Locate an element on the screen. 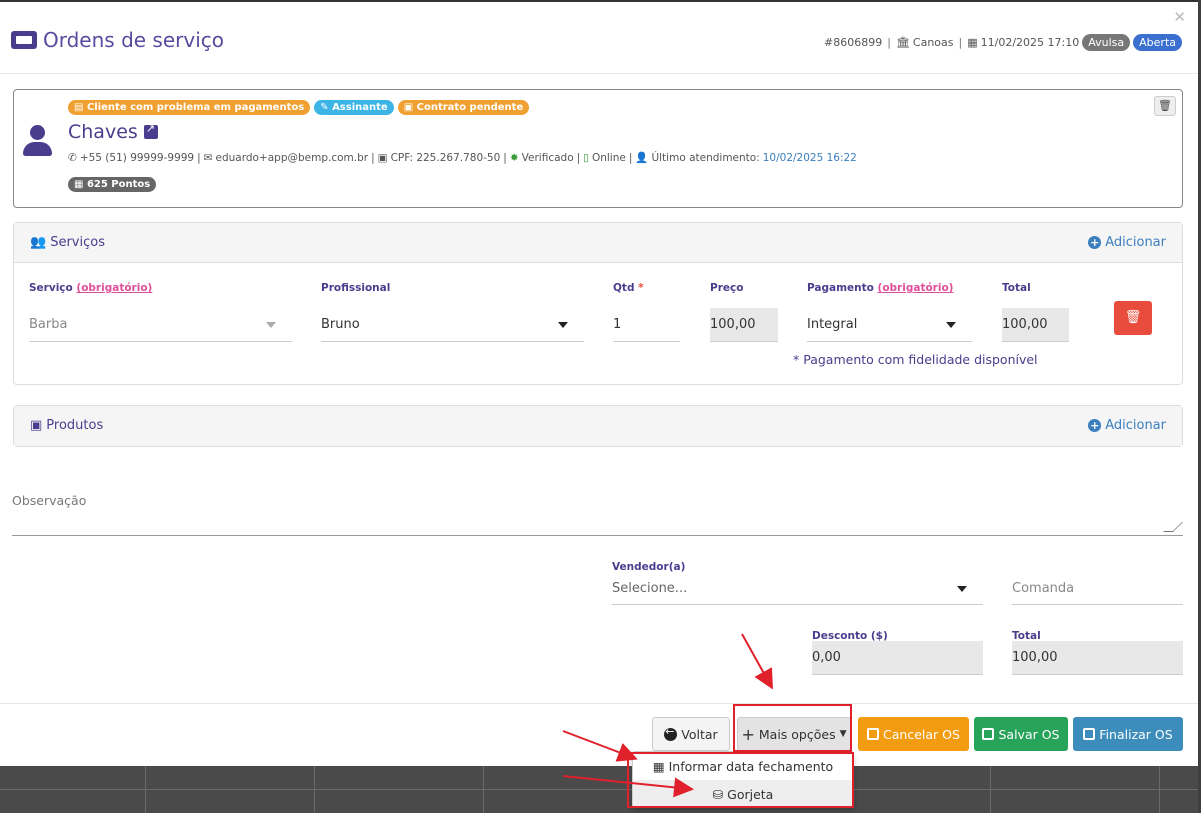  tag-contract-pending: ▣ Contrato pendente is located at coordinates (463, 107).